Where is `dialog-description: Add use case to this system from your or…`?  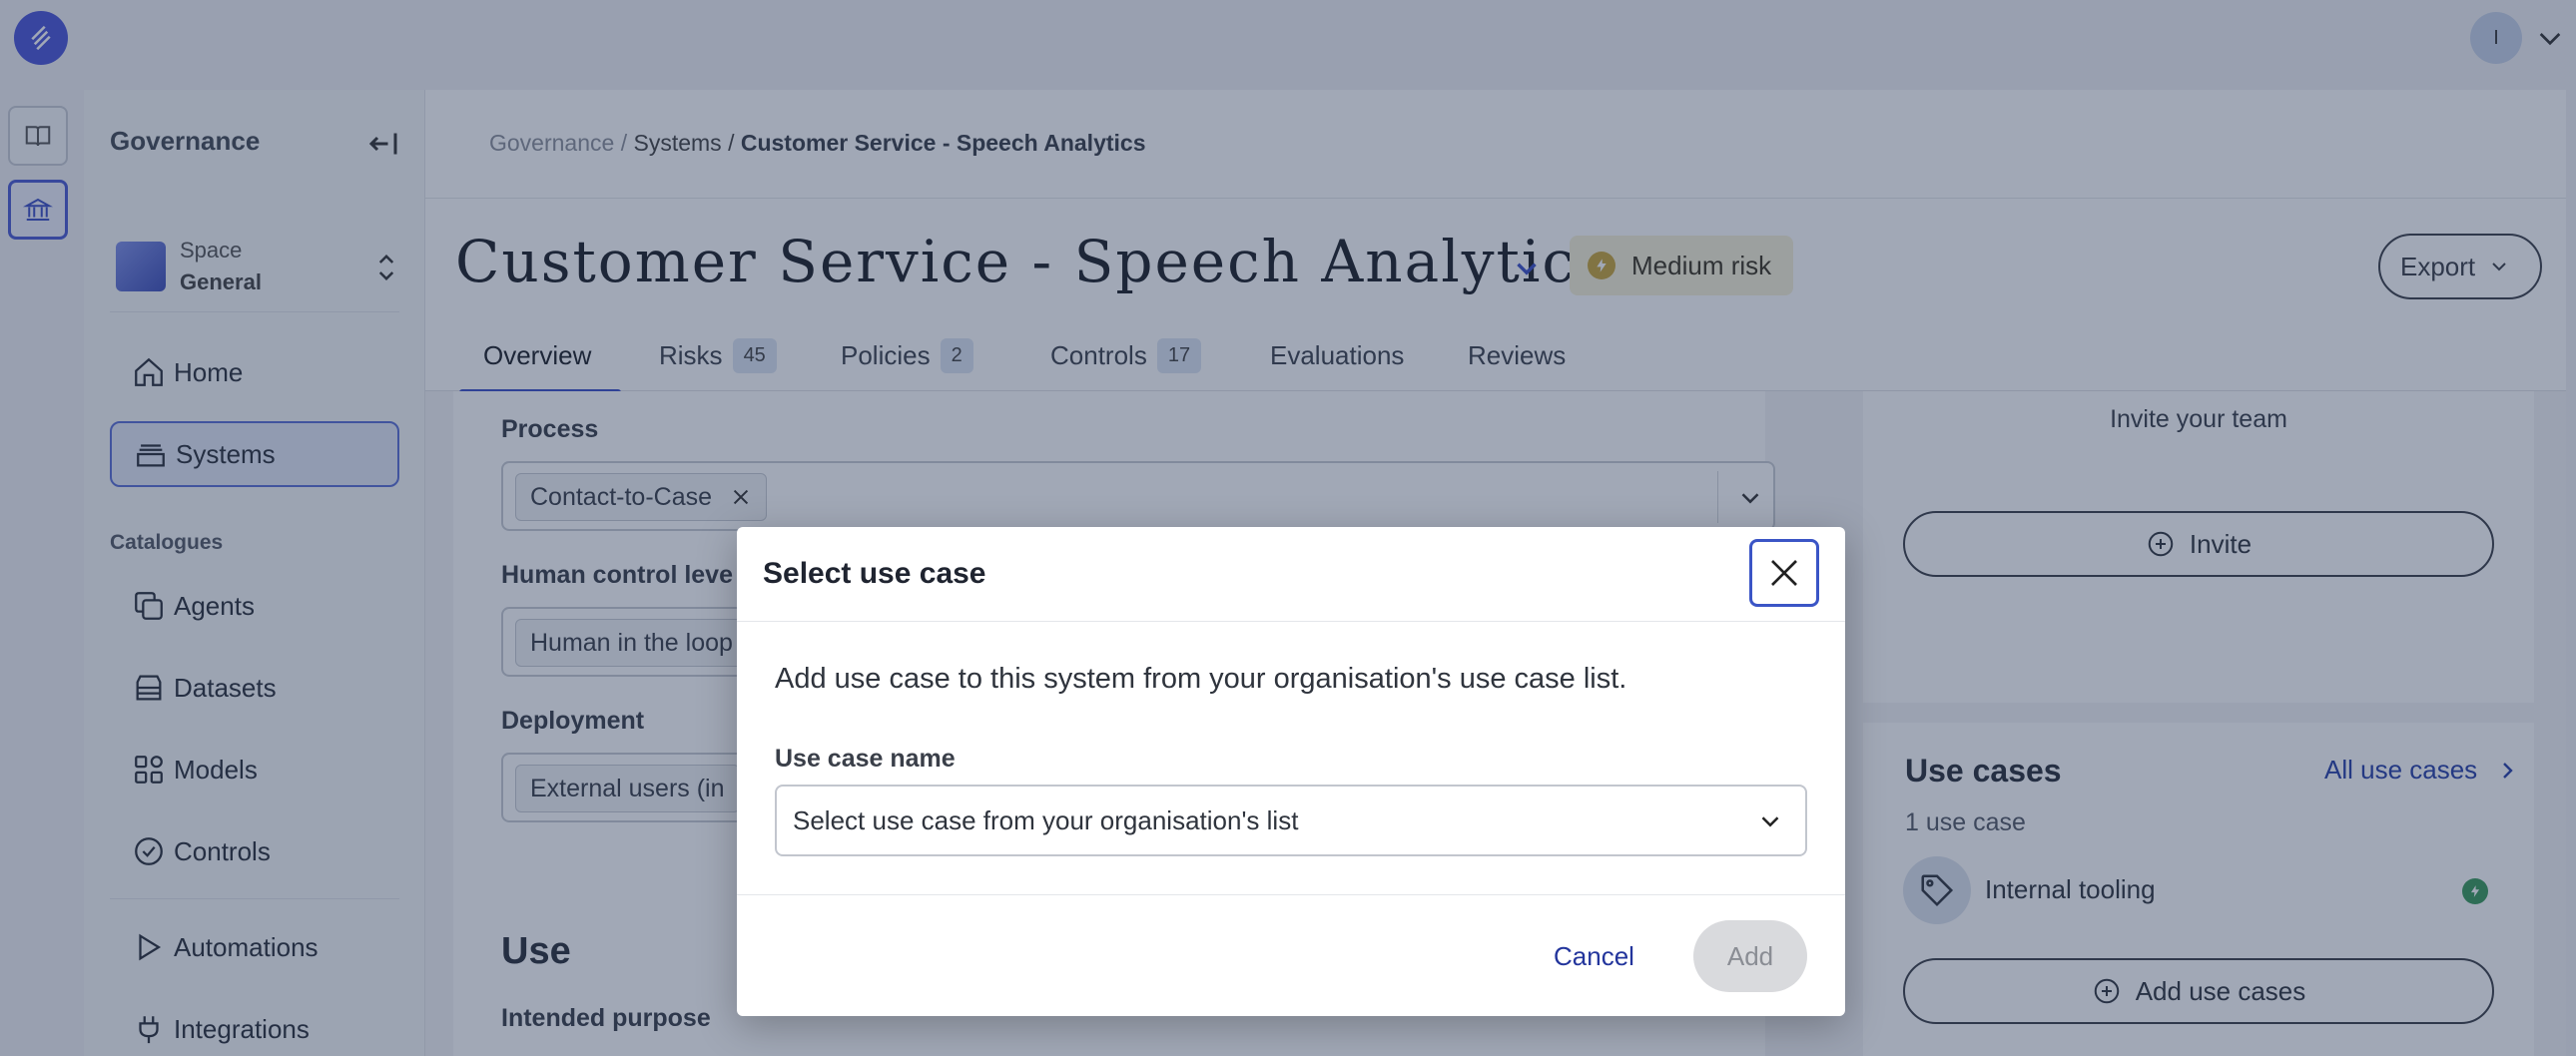 dialog-description: Add use case to this system from your or… is located at coordinates (1201, 679).